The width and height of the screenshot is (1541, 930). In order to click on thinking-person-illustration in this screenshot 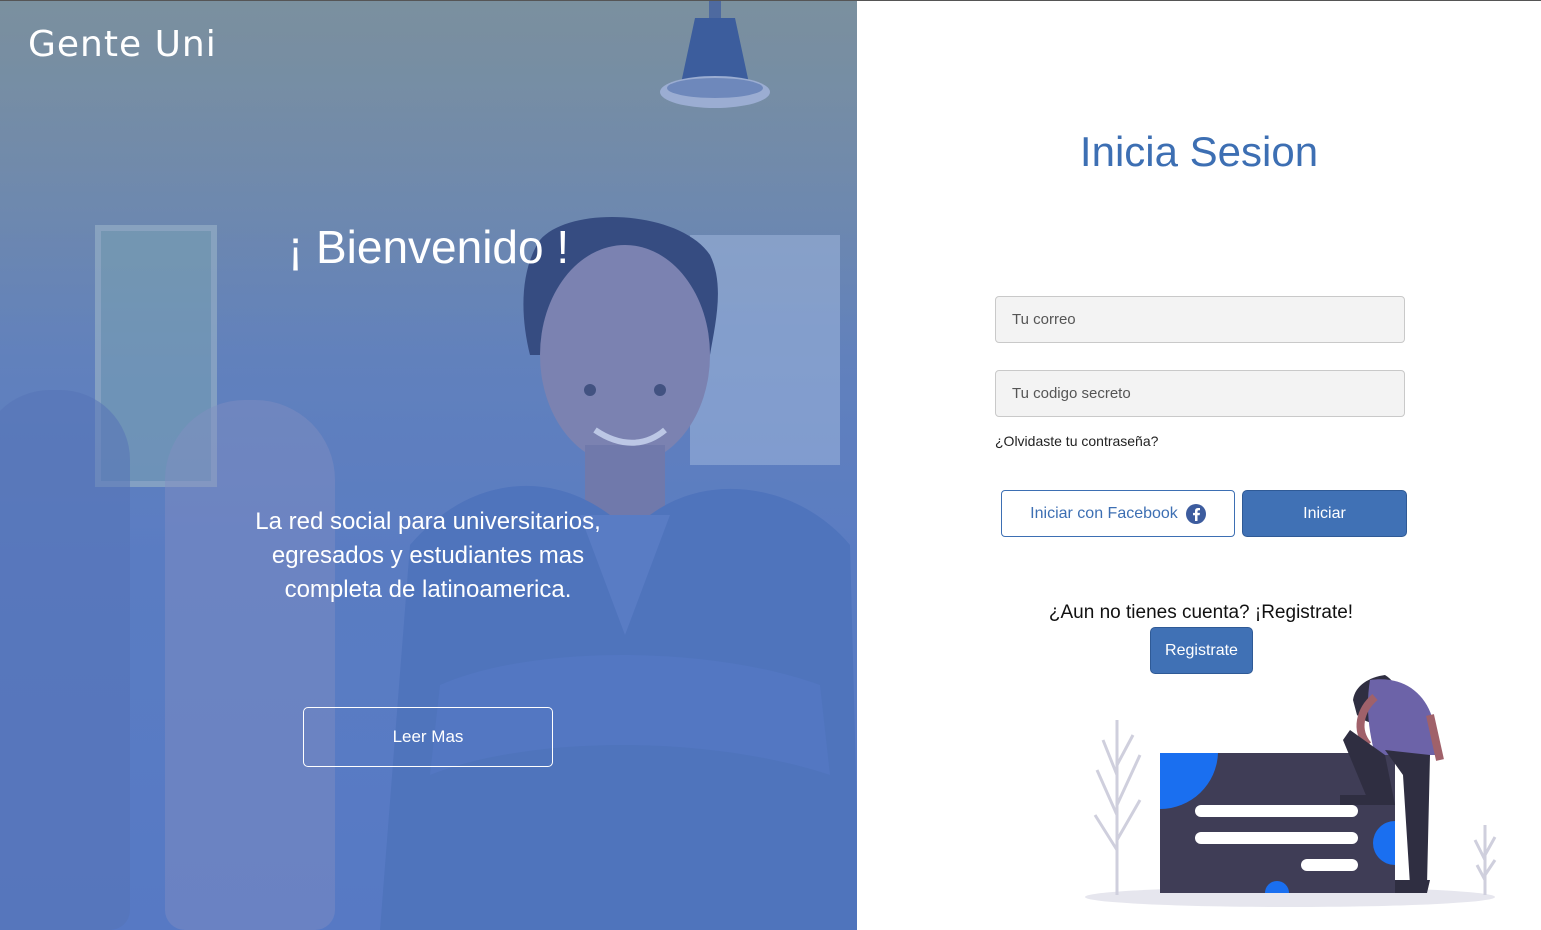, I will do `click(1291, 791)`.